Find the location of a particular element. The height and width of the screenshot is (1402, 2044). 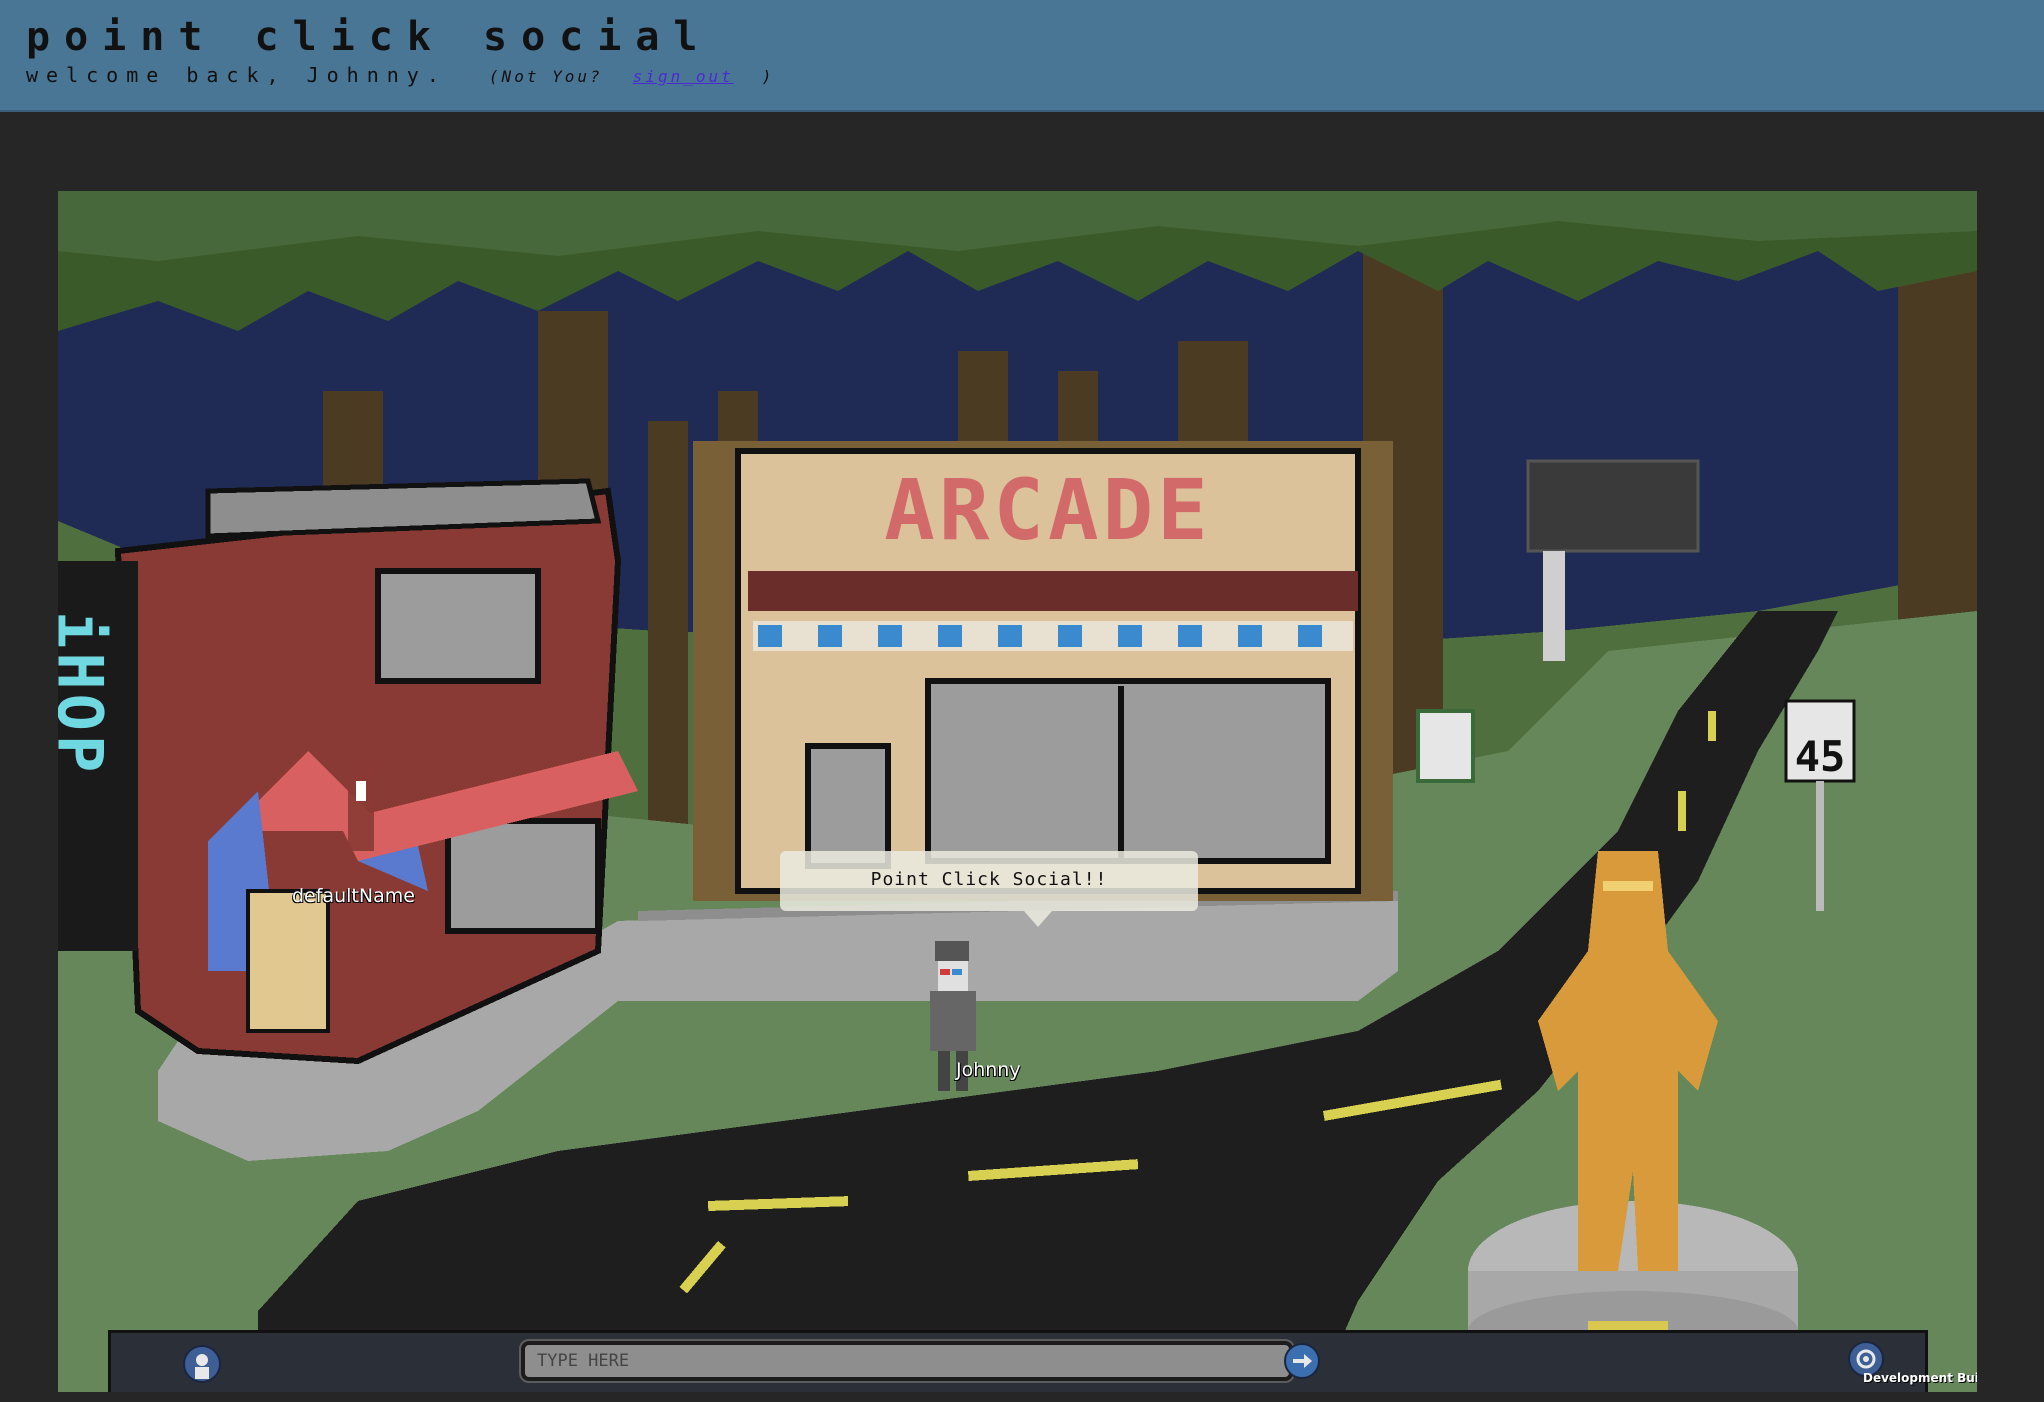

tree-poster is located at coordinates (1445, 746).